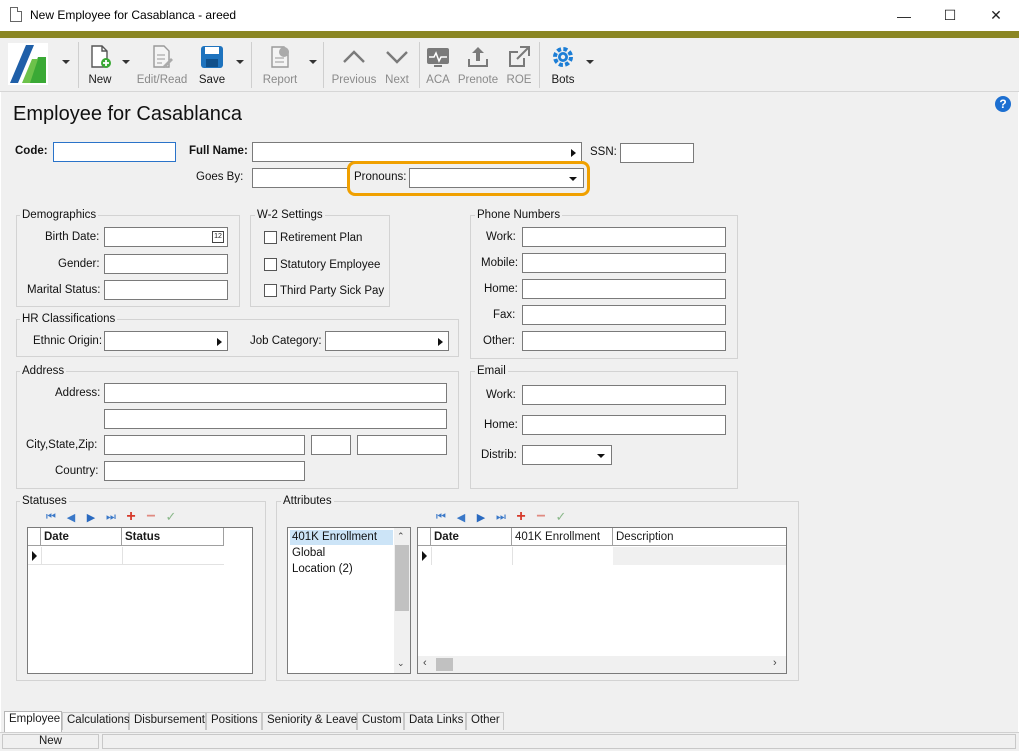  I want to click on prenote-button: Prenote, so click(478, 65).